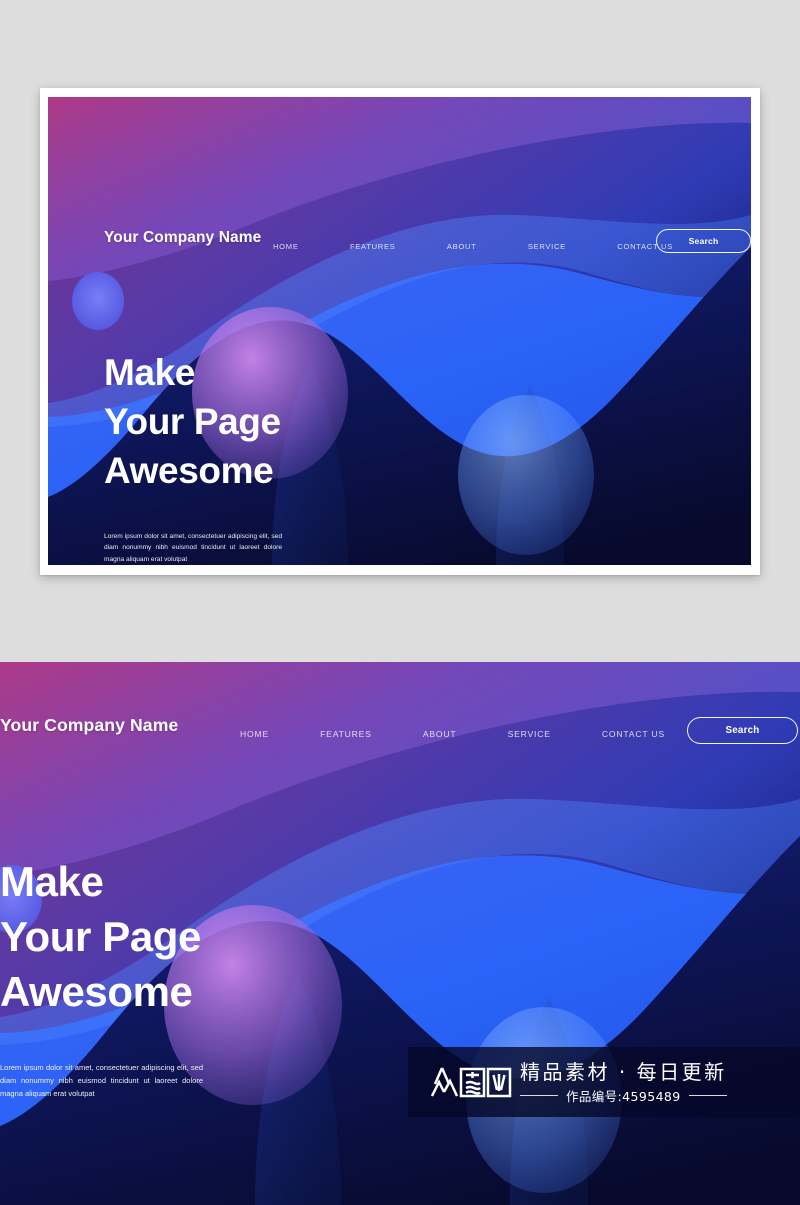  I want to click on watermark-tagline: 精品素材 · 每日更新, so click(623, 1071).